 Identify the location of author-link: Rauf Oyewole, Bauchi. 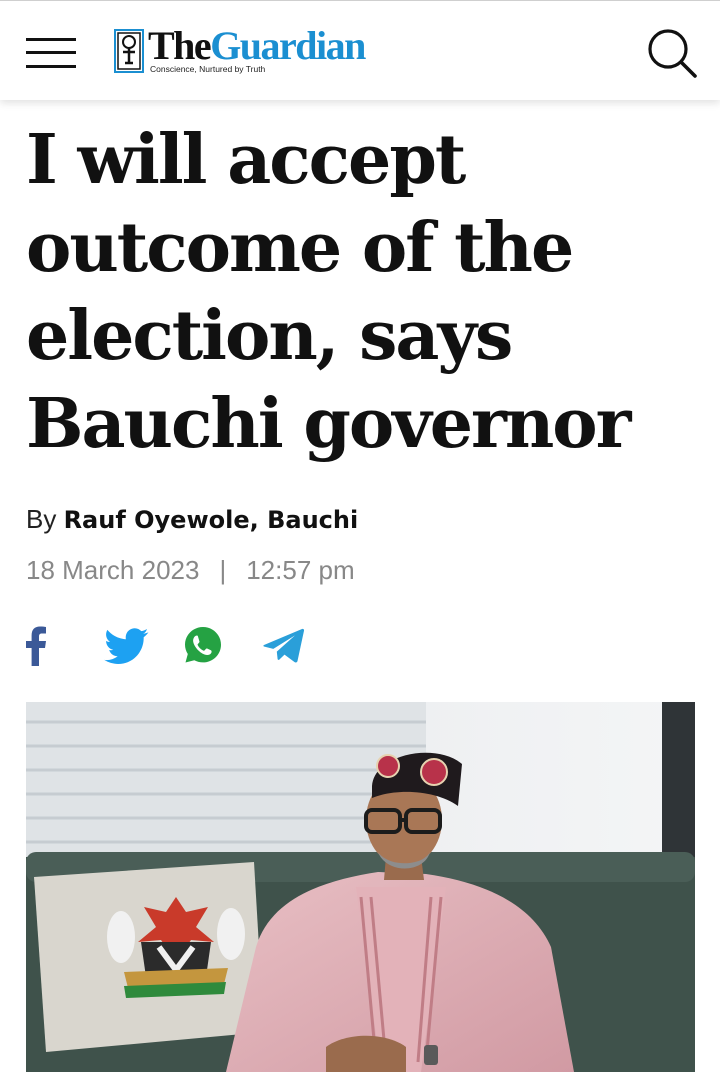
(211, 520).